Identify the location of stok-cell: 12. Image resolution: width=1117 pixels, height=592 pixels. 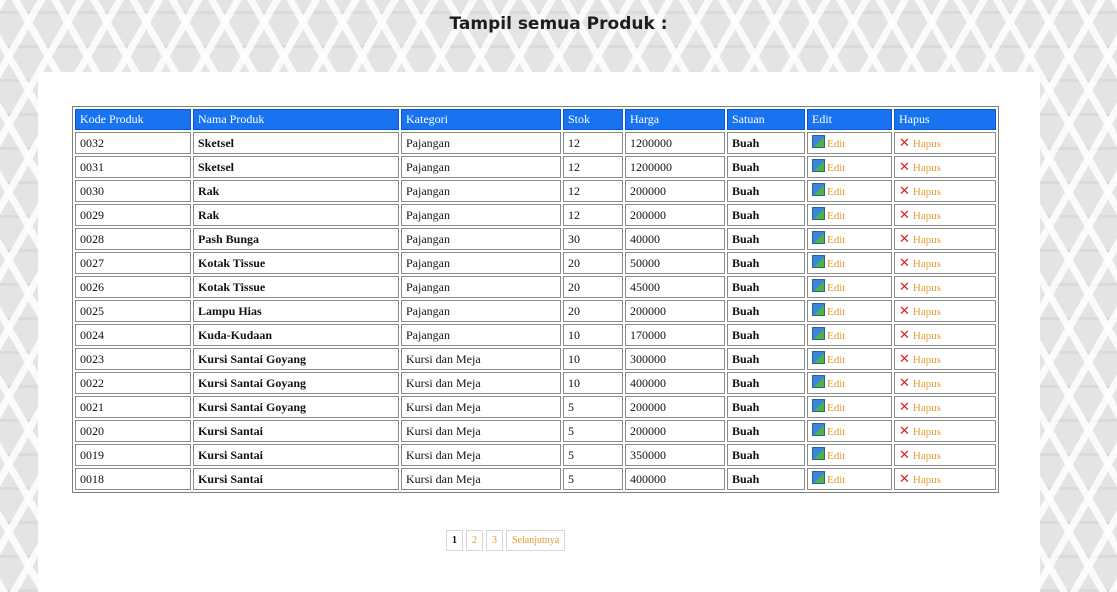
(593, 167).